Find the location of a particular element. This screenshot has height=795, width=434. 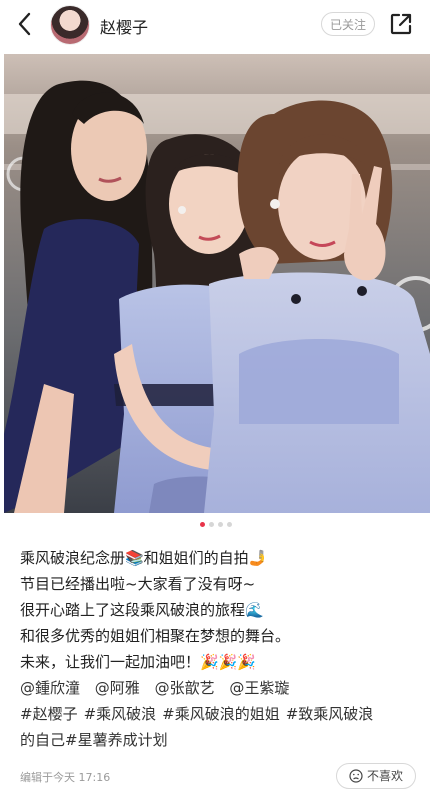

mention-link: @张歆艺 is located at coordinates (185, 688).